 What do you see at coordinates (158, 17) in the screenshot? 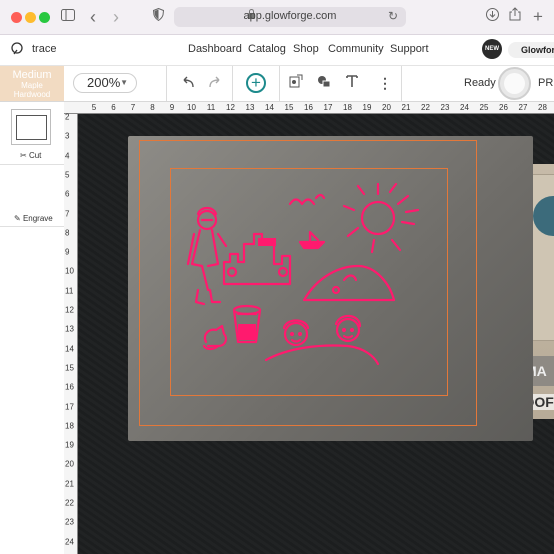
I see `shield-icon` at bounding box center [158, 17].